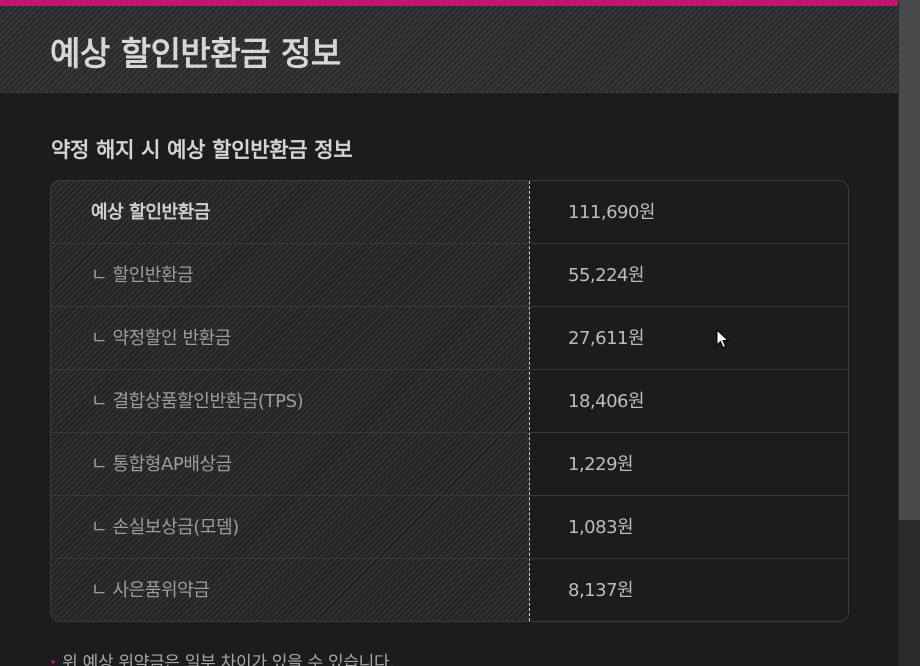 The width and height of the screenshot is (920, 666). Describe the element at coordinates (606, 338) in the screenshot. I see `row-value: 27,611원` at that location.